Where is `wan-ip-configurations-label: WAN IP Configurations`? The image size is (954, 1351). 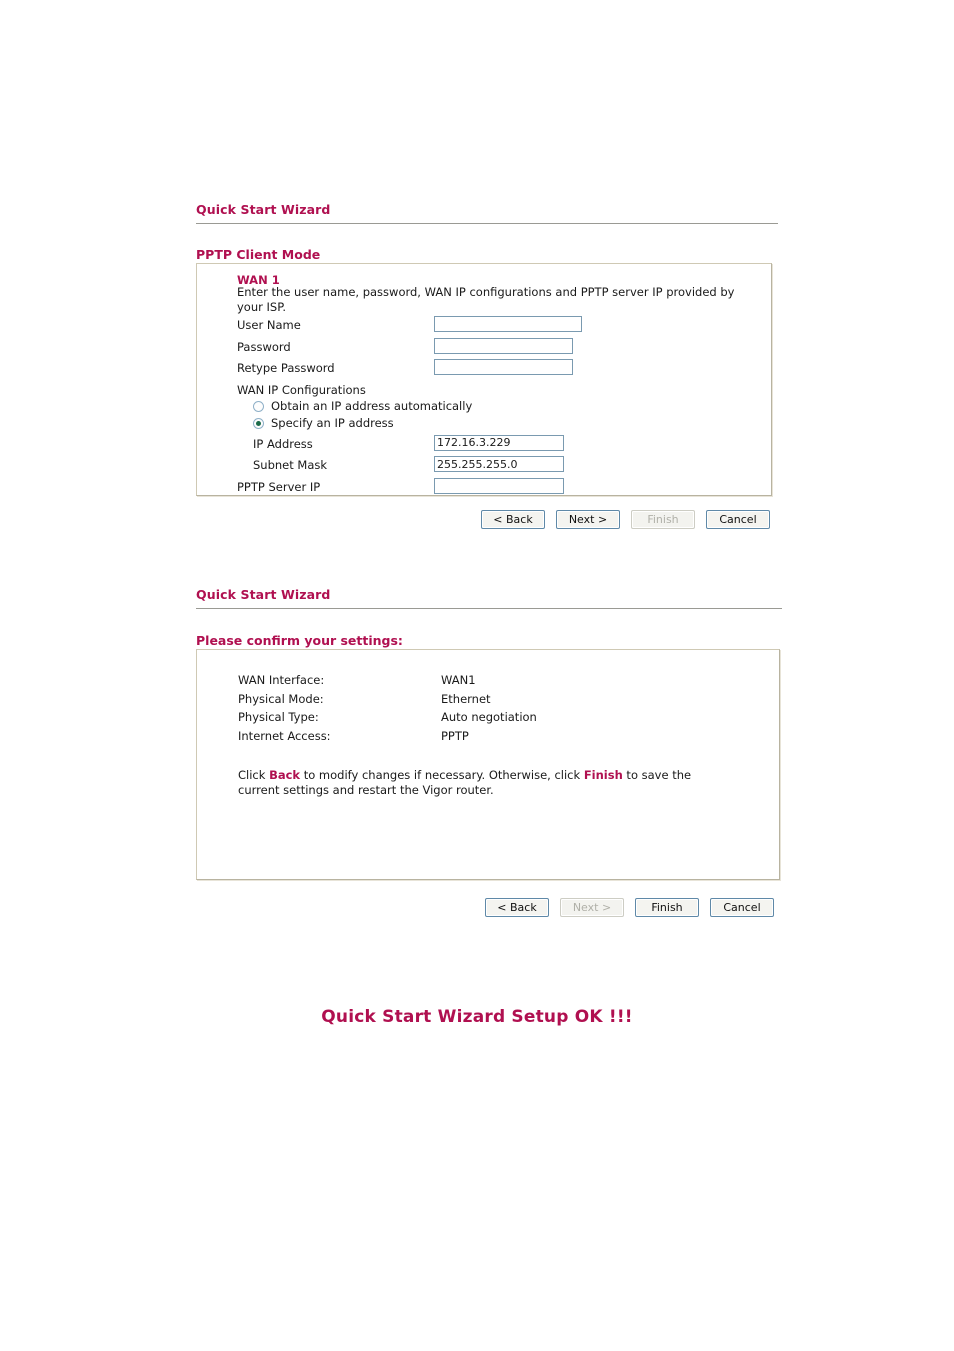 wan-ip-configurations-label: WAN IP Configurations is located at coordinates (301, 389).